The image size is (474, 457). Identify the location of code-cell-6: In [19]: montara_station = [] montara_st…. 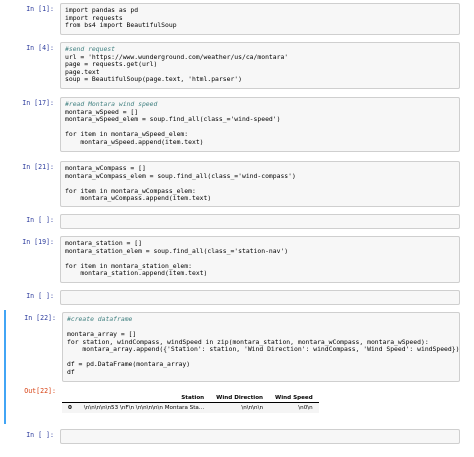
(235, 260).